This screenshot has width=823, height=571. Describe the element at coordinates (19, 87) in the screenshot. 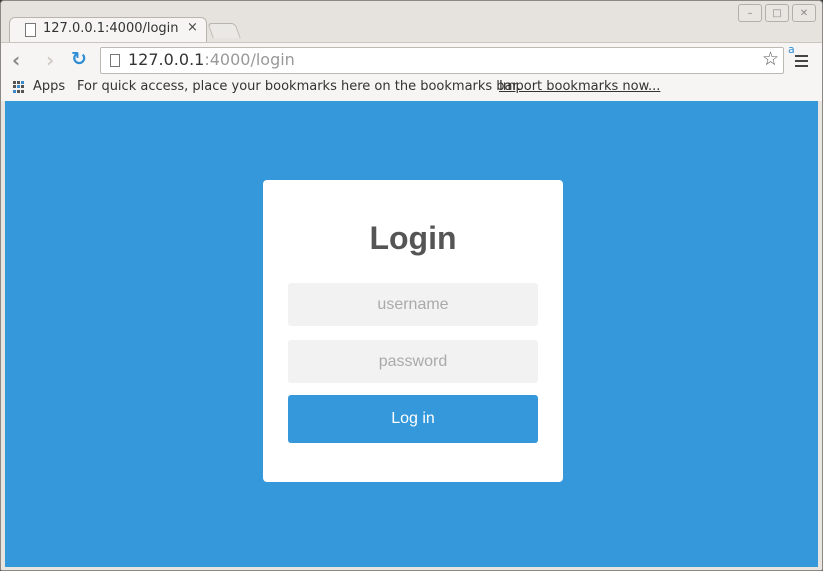

I see `apps-grid-icon` at that location.